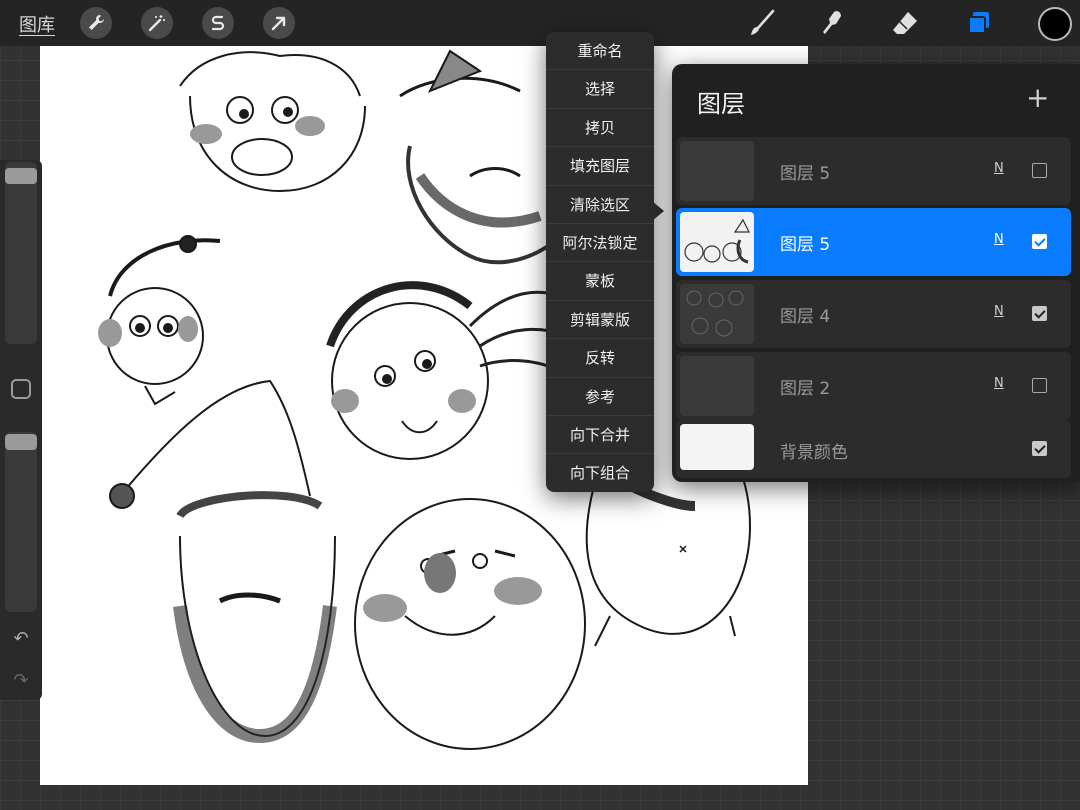 The image size is (1080, 810). I want to click on menu-mask: 蒙板, so click(600, 281).